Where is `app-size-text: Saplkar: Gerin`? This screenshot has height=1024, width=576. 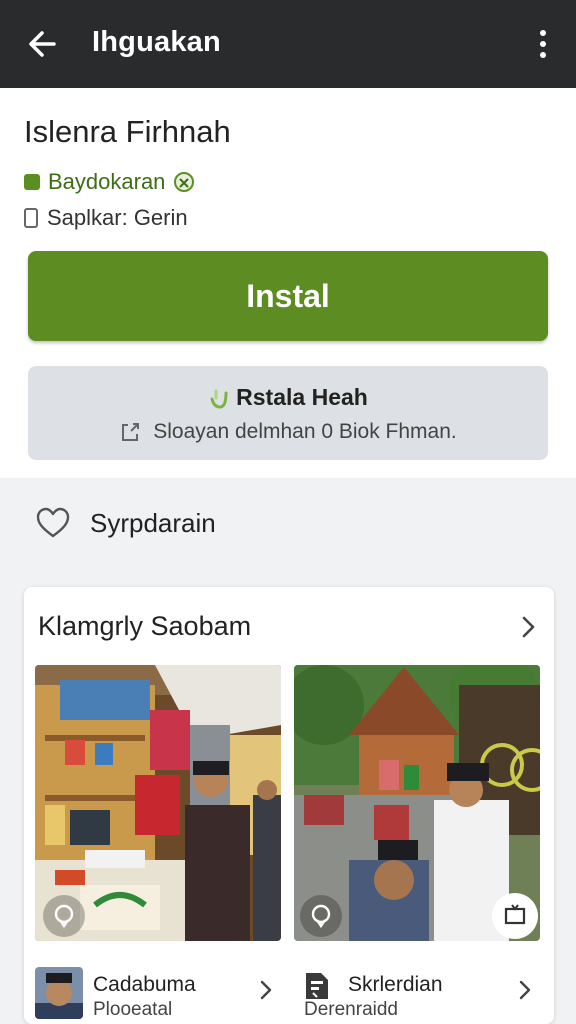 app-size-text: Saplkar: Gerin is located at coordinates (117, 217).